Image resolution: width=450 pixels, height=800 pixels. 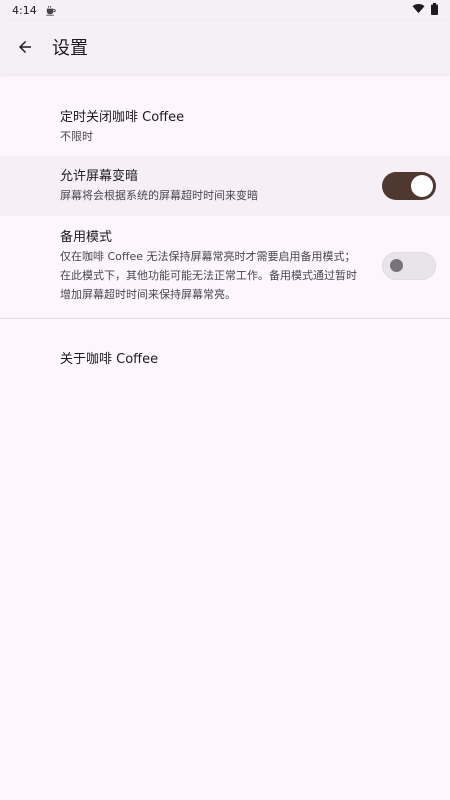 I want to click on setting-timer-summary: 不限时, so click(x=76, y=136).